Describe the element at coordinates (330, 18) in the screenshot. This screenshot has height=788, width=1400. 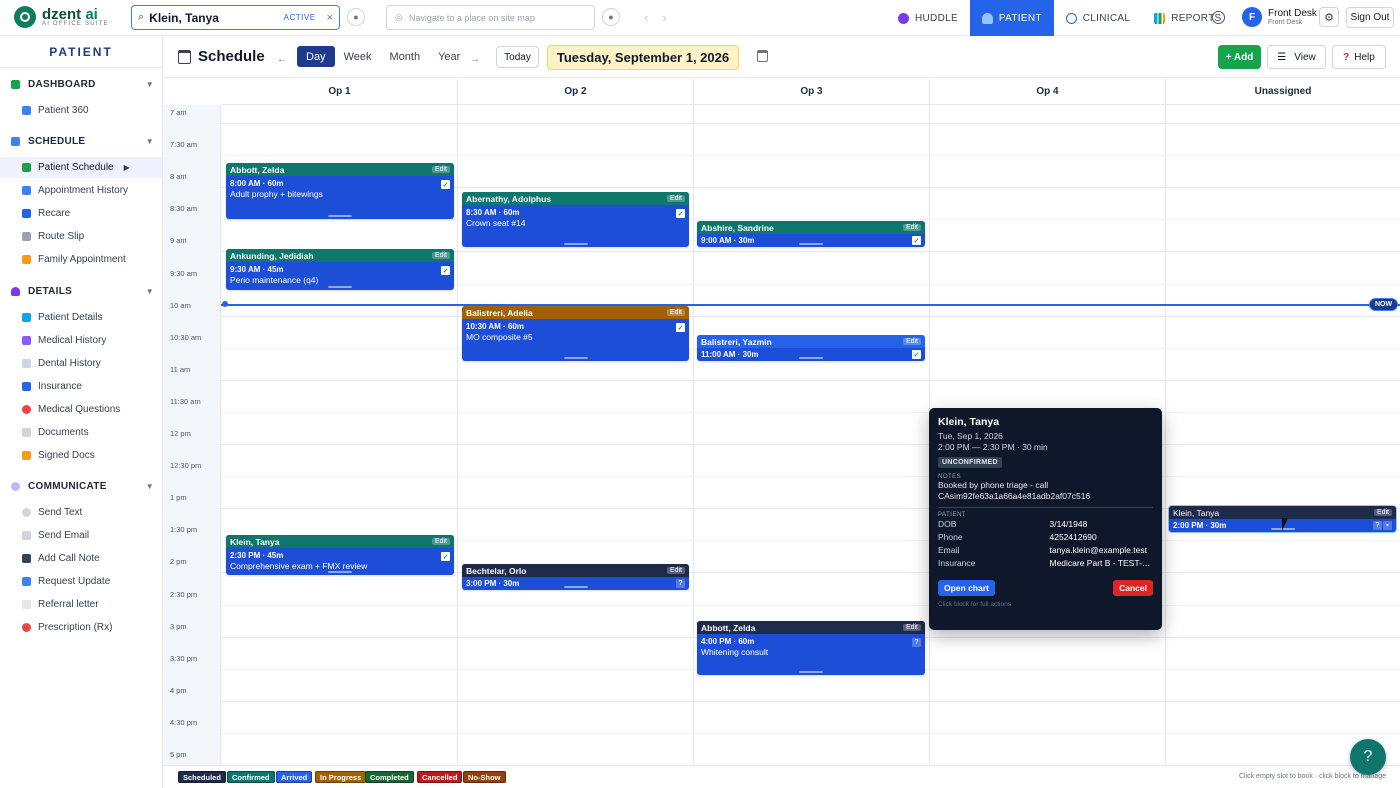
I see `clear-search-icon: ×` at that location.